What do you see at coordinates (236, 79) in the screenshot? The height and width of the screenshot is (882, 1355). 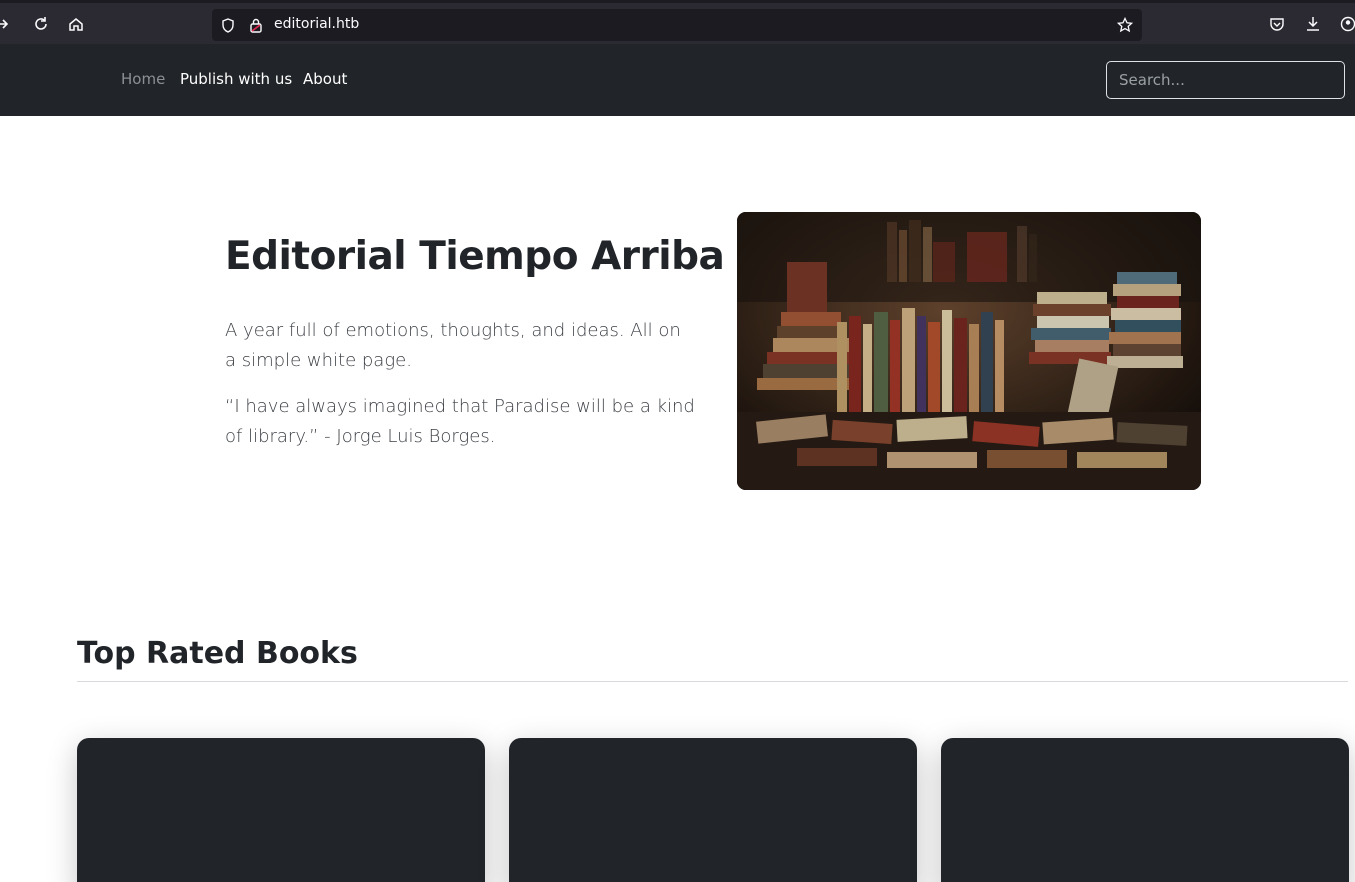 I see `nav-link-publish: Publish with us` at bounding box center [236, 79].